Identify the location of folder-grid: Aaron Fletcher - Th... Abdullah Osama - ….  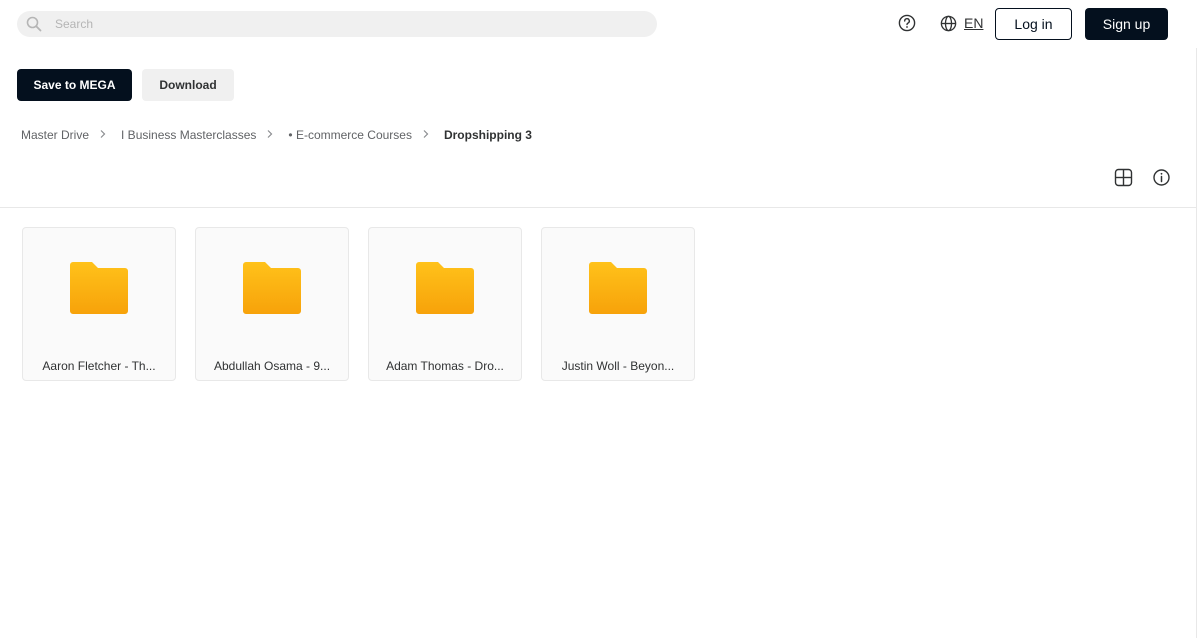
(368, 304).